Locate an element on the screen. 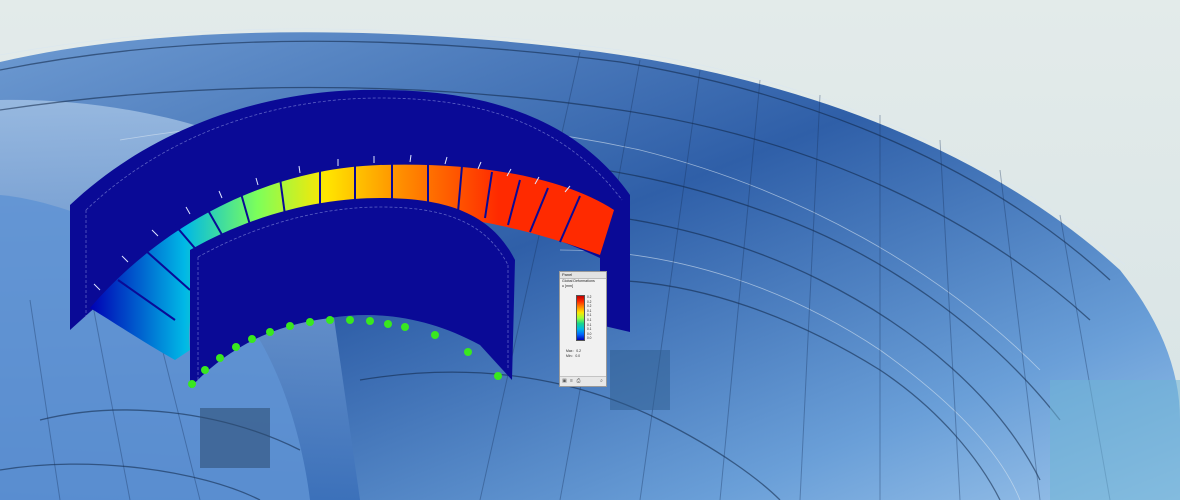 The image size is (1180, 500). min-max-stats: Max :0.2 Min :0.0 is located at coordinates (574, 354).